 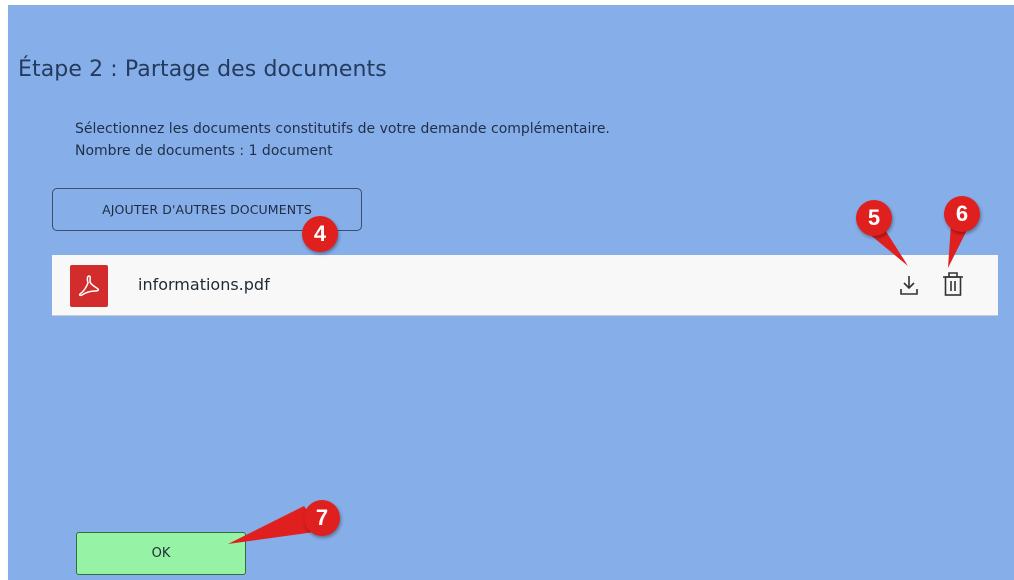 What do you see at coordinates (909, 285) in the screenshot?
I see `download-icon` at bounding box center [909, 285].